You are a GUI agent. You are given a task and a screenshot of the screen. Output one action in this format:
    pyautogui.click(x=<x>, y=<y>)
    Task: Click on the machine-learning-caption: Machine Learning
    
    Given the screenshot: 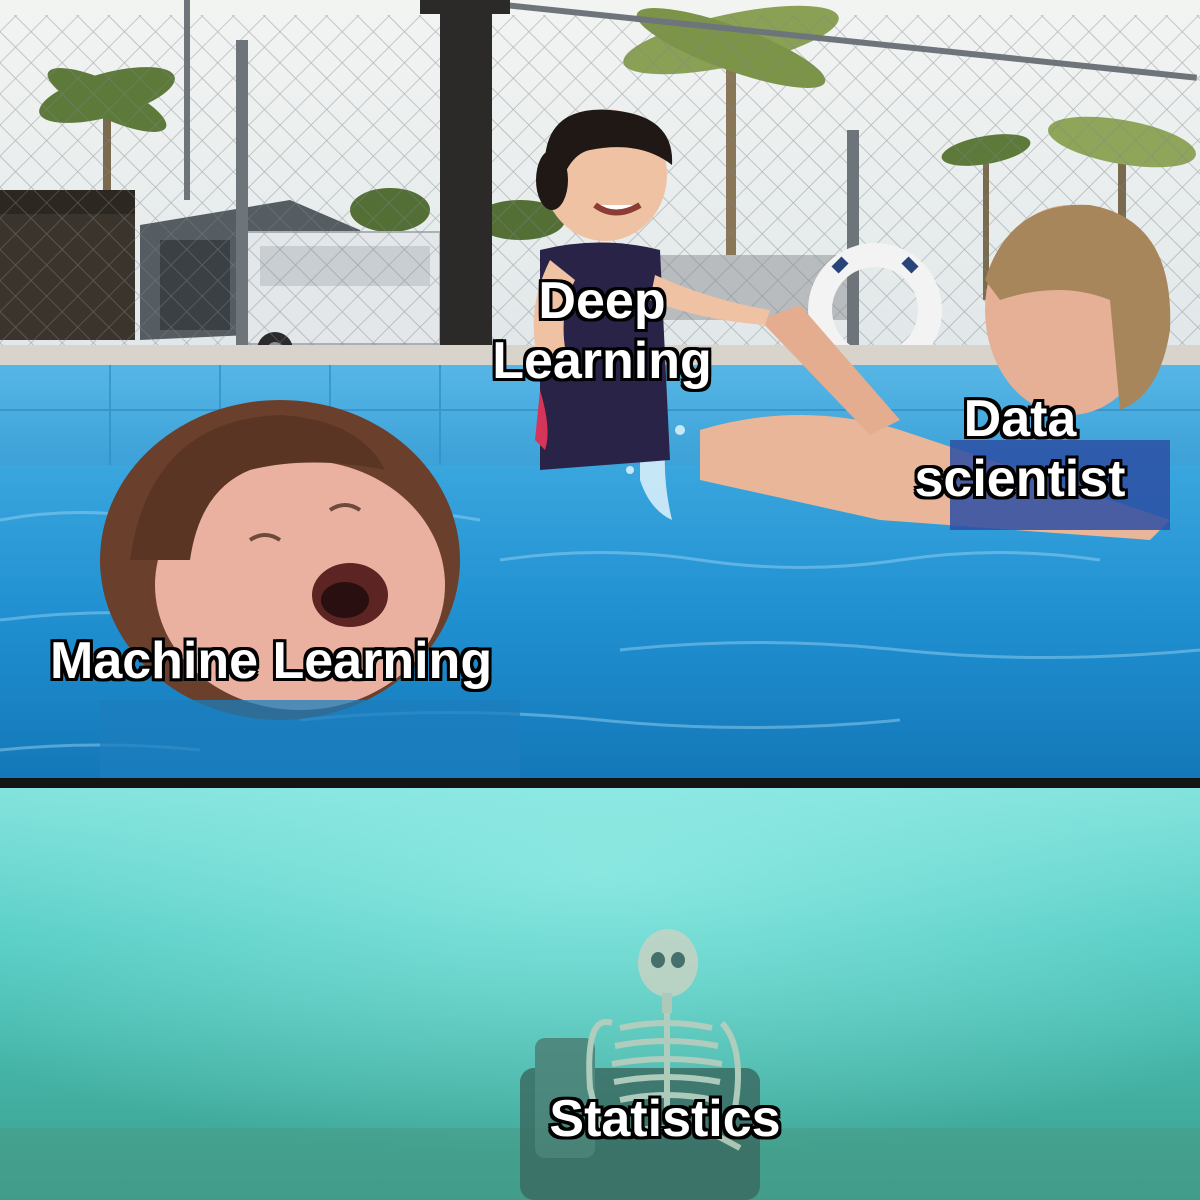 What is the action you would take?
    pyautogui.click(x=271, y=661)
    